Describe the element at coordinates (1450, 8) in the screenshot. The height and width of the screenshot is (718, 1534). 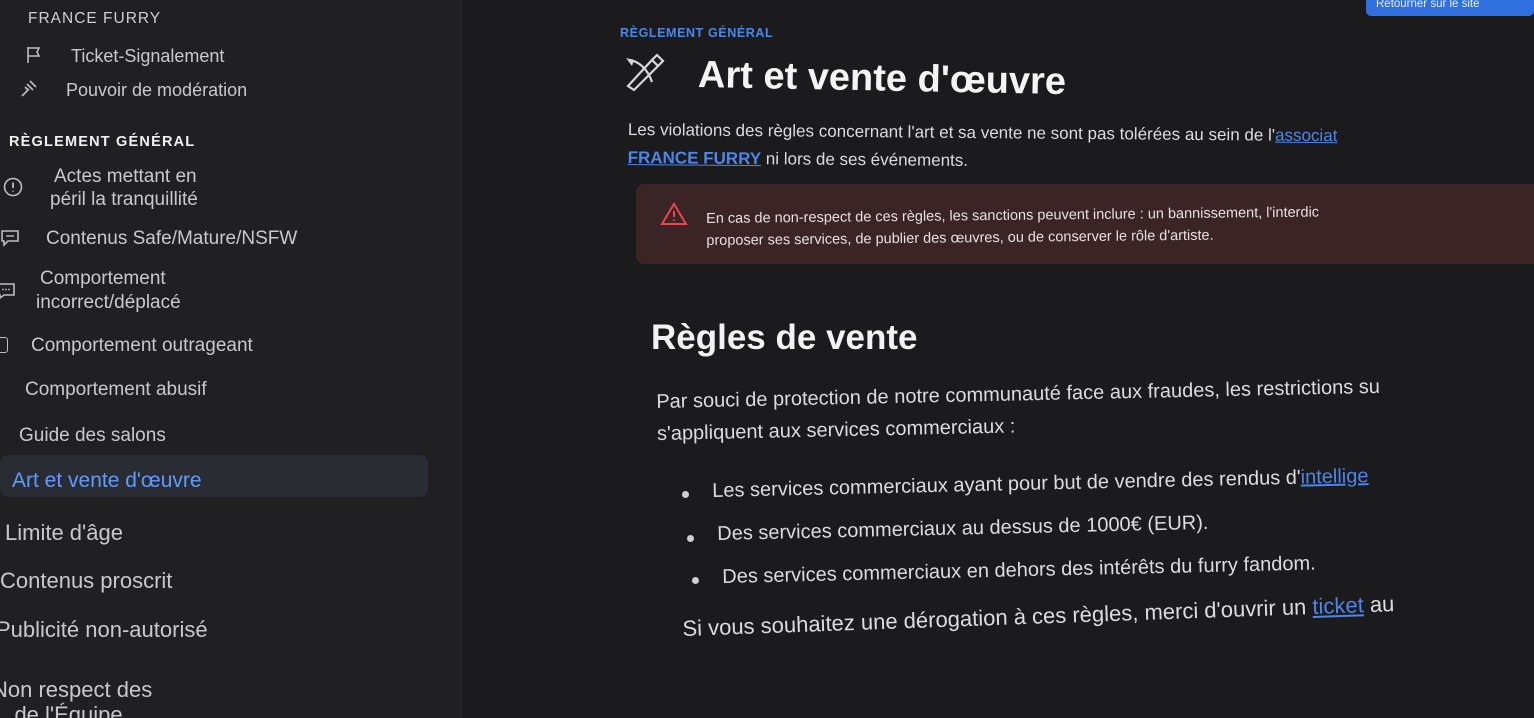
I see `return-to-site-button: Retourner sur le site` at that location.